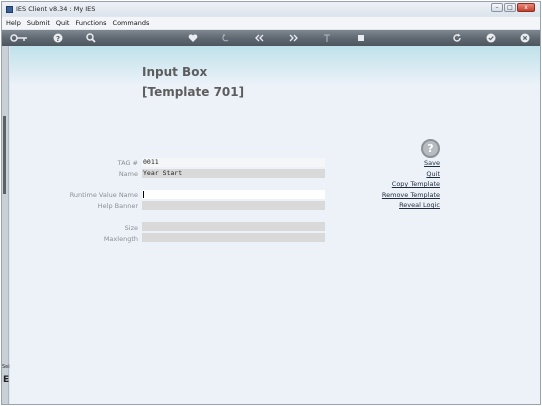  What do you see at coordinates (120, 239) in the screenshot?
I see `maxlength-label: Maxlength` at bounding box center [120, 239].